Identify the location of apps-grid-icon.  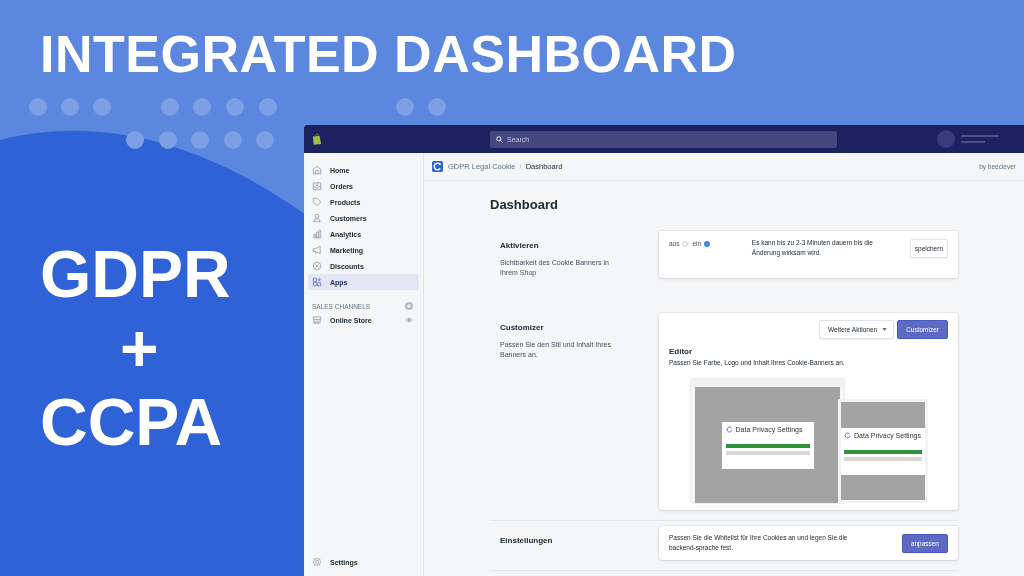
(317, 282).